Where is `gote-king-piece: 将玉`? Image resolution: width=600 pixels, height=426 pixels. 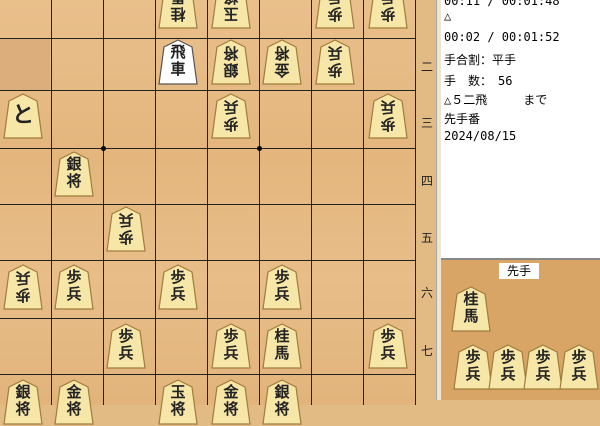
gote-king-piece: 将玉 is located at coordinates (231, 15).